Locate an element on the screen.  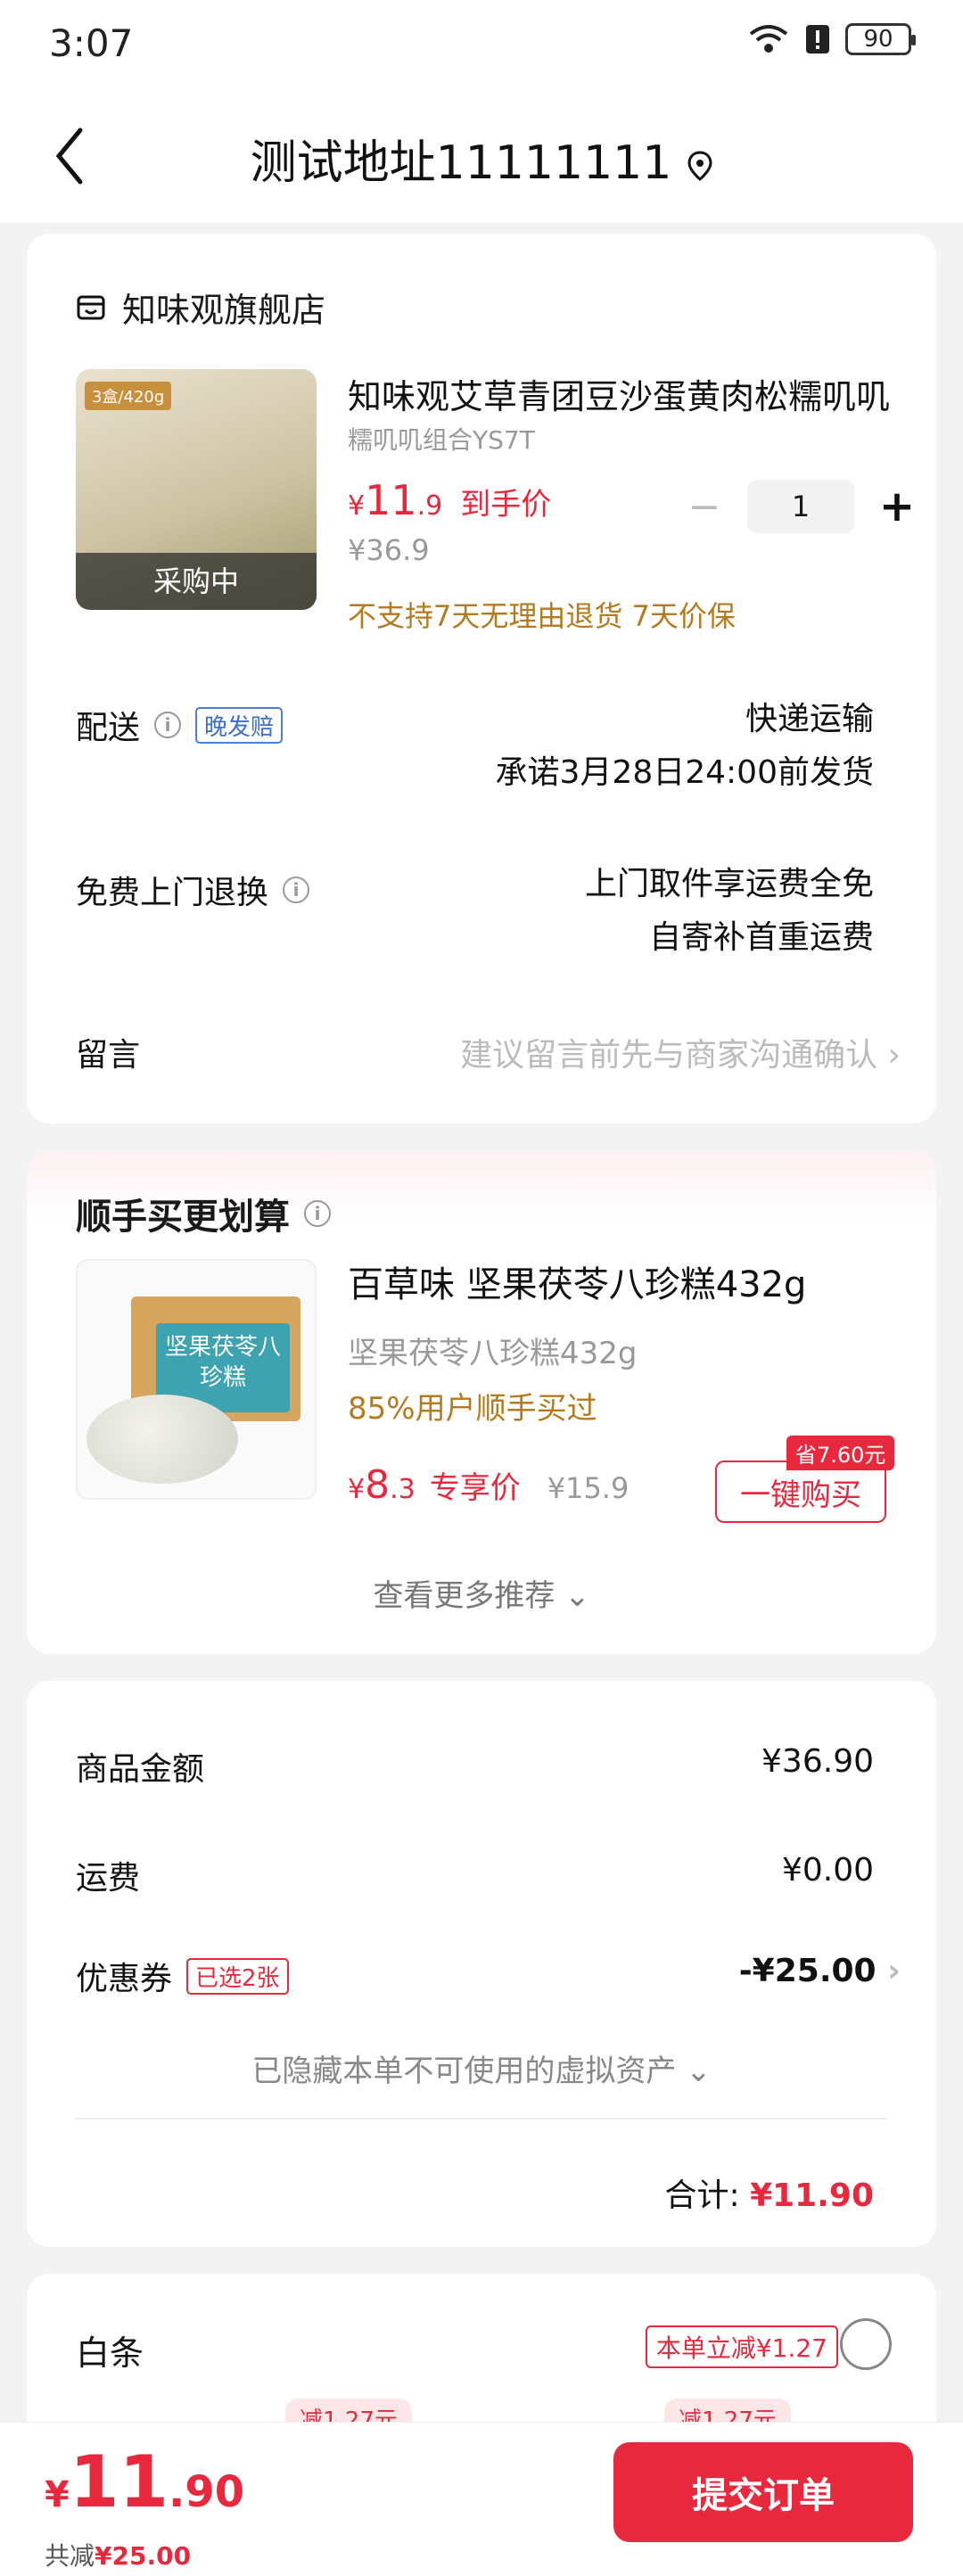
product-image-tag: 3盒/420g is located at coordinates (128, 396).